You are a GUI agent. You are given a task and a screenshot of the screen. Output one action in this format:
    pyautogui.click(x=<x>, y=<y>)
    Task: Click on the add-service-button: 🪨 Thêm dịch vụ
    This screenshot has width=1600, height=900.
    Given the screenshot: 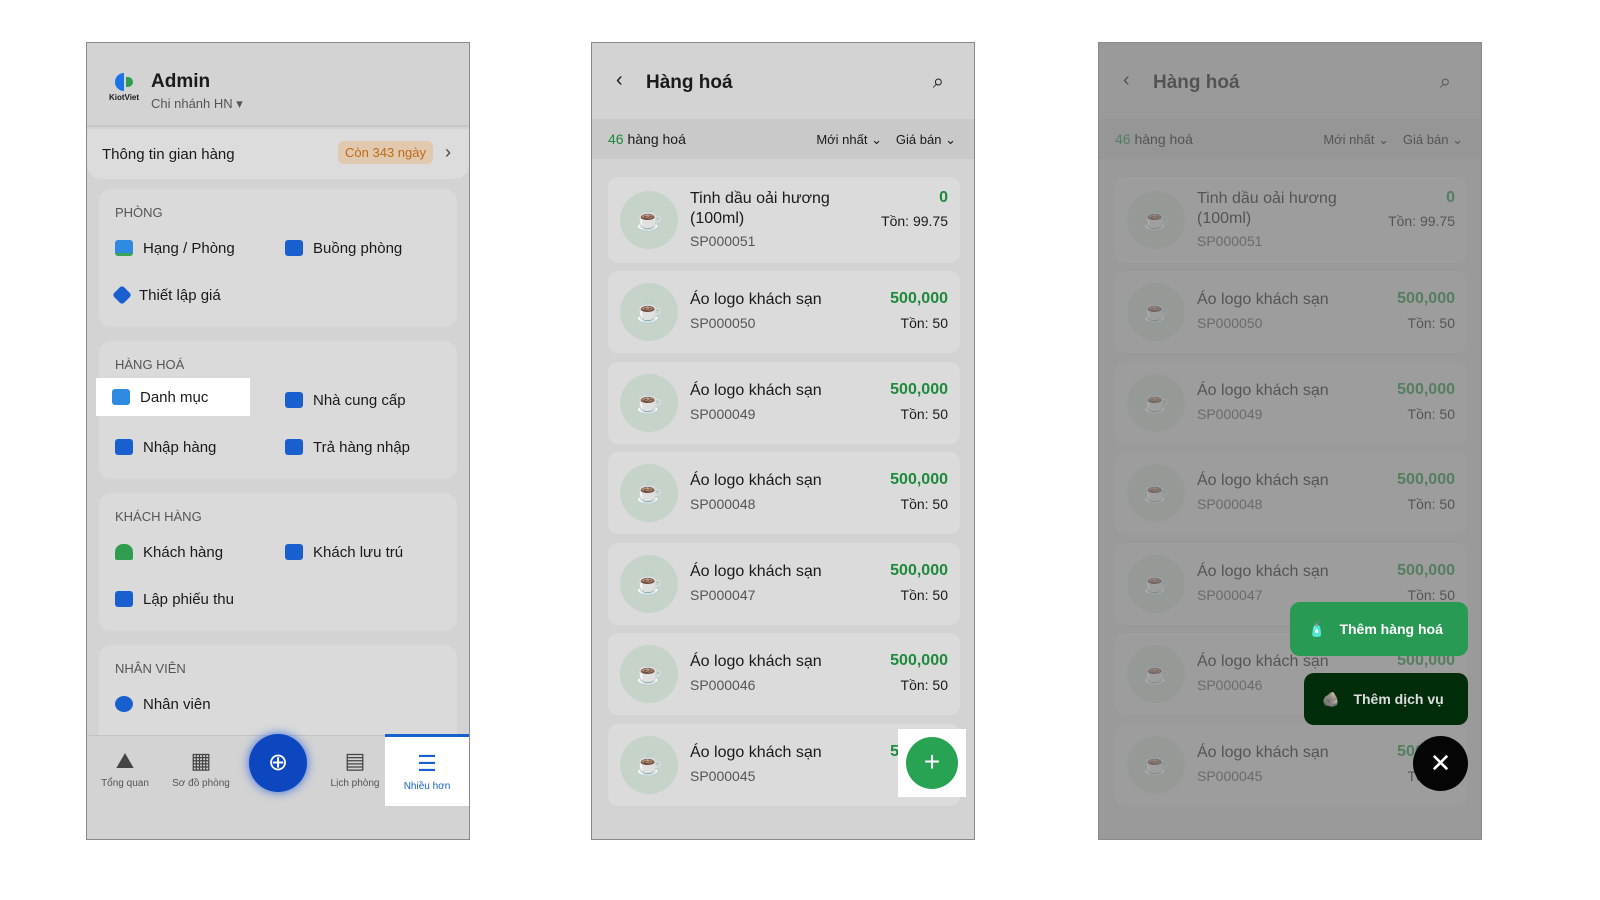 What is the action you would take?
    pyautogui.click(x=1386, y=699)
    